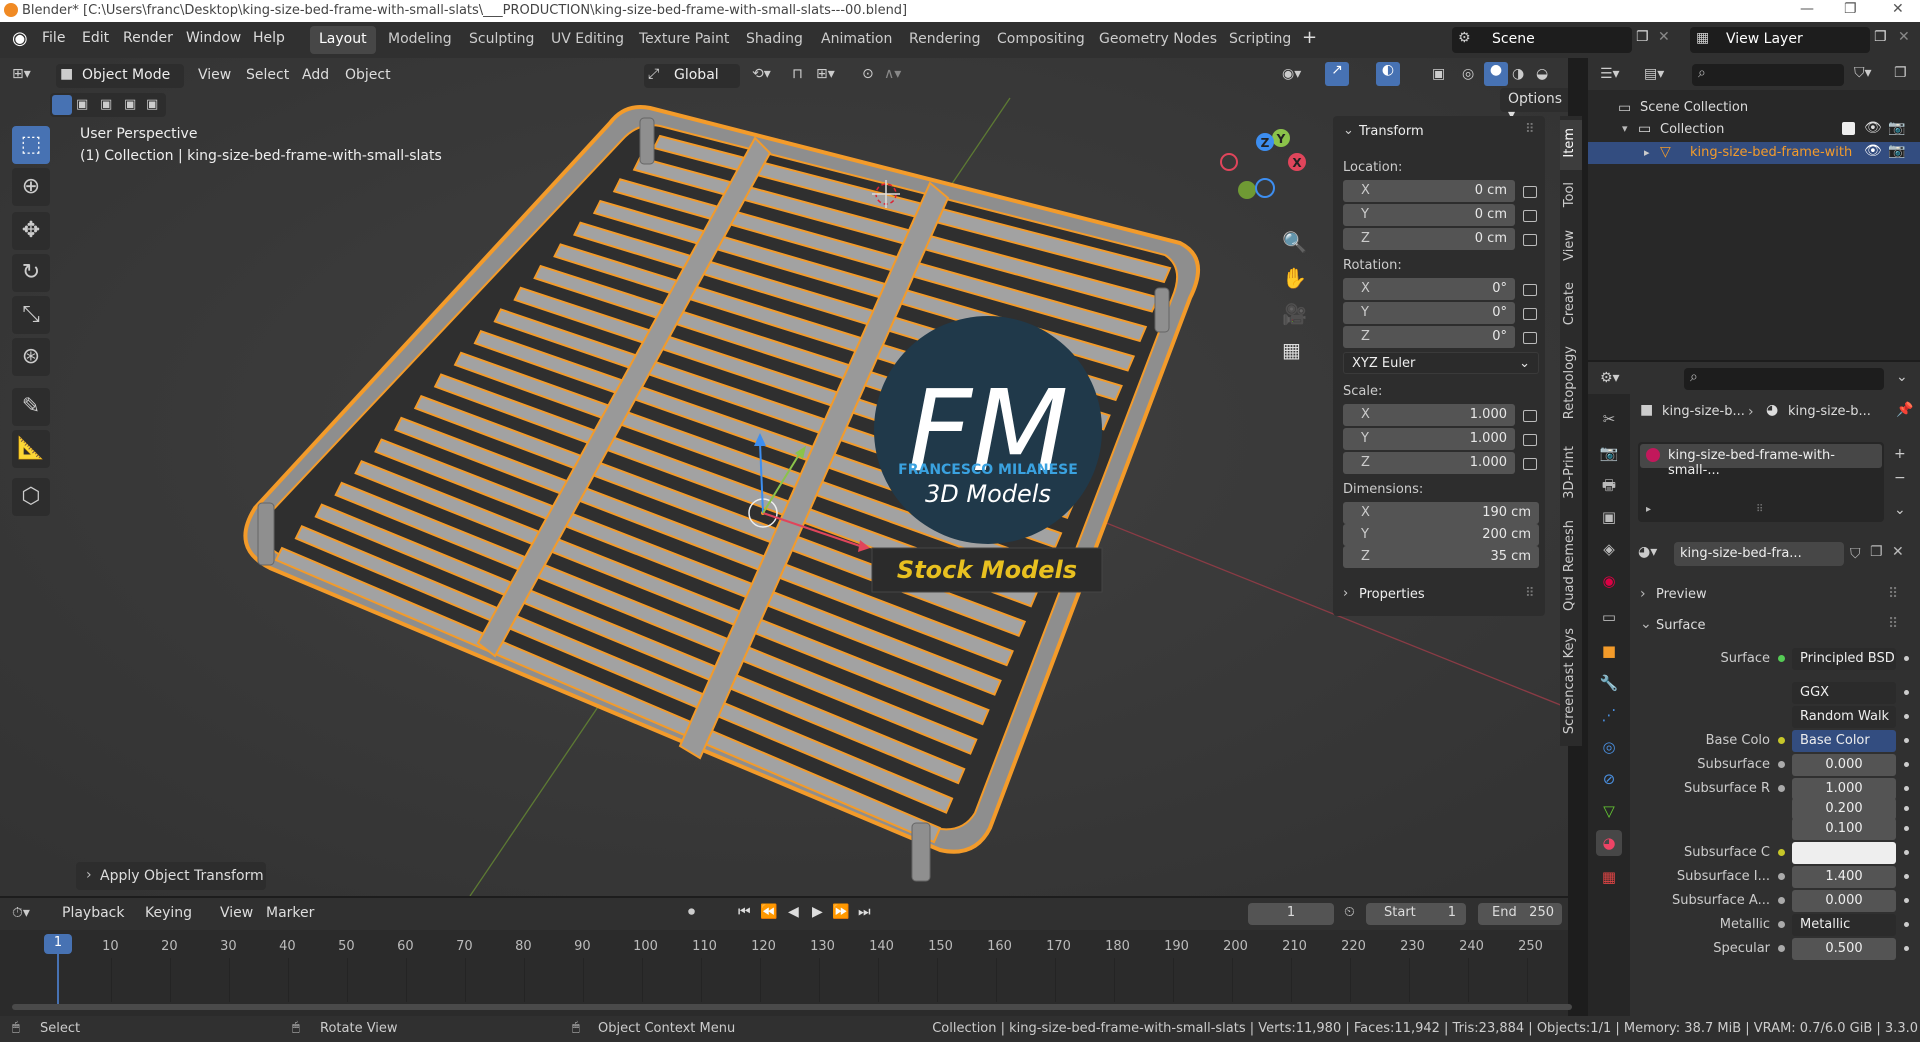 This screenshot has height=1042, width=1920. I want to click on sidebar-tab-item: Item, so click(1569, 143).